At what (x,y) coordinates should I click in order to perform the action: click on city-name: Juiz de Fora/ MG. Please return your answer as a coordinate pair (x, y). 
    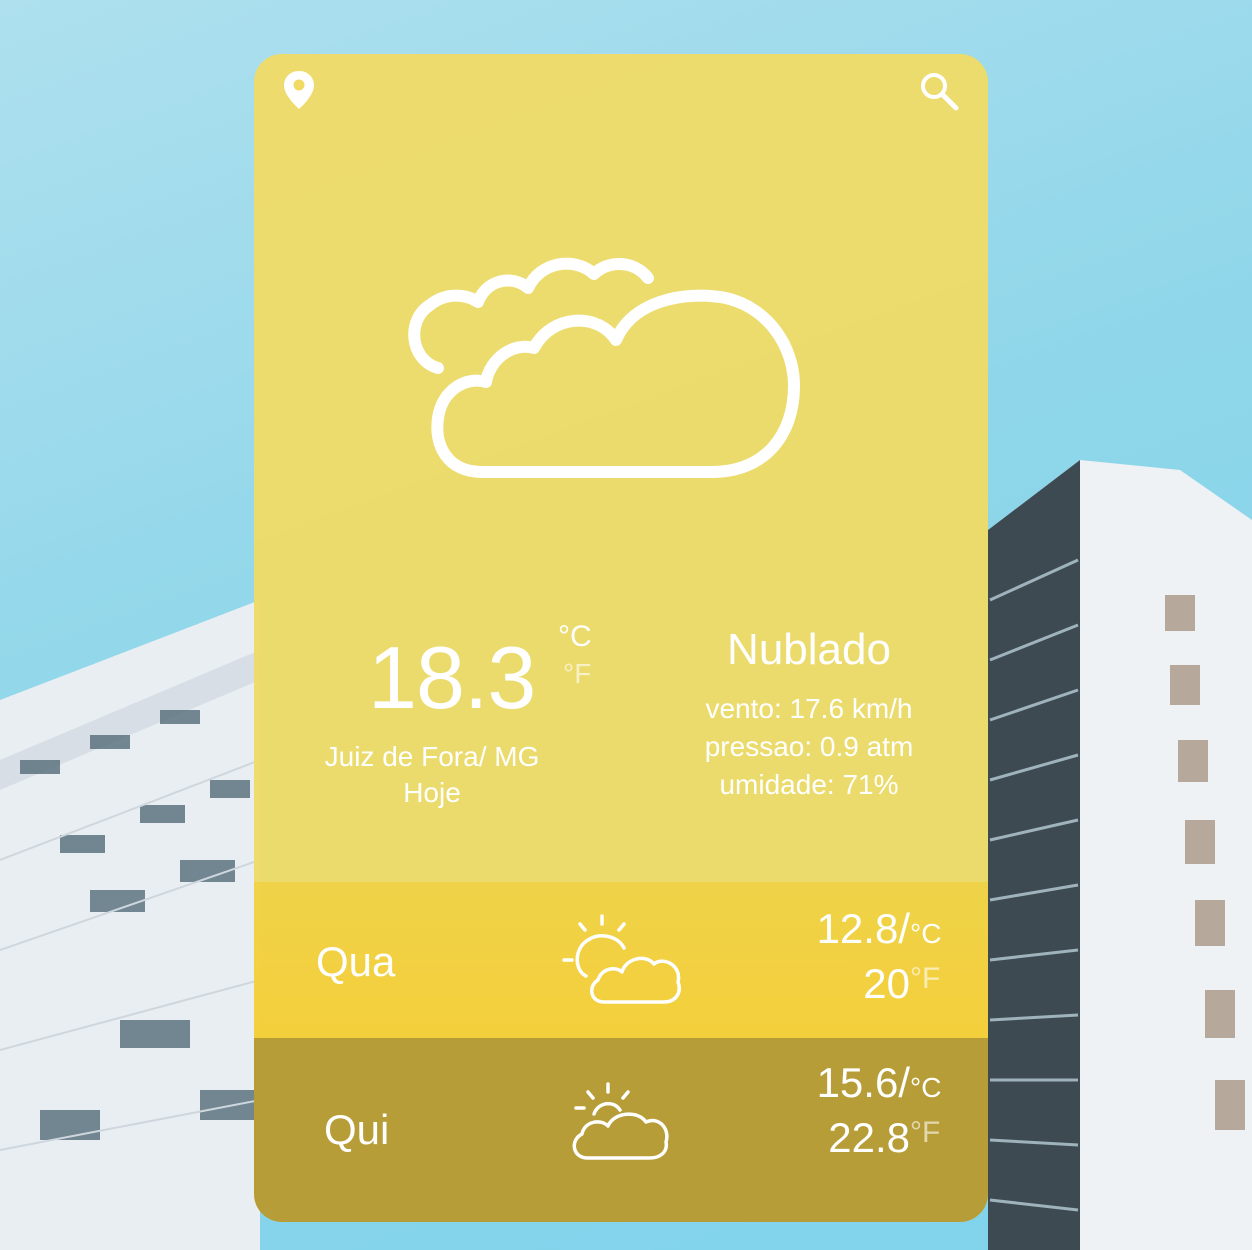
    Looking at the image, I should click on (432, 756).